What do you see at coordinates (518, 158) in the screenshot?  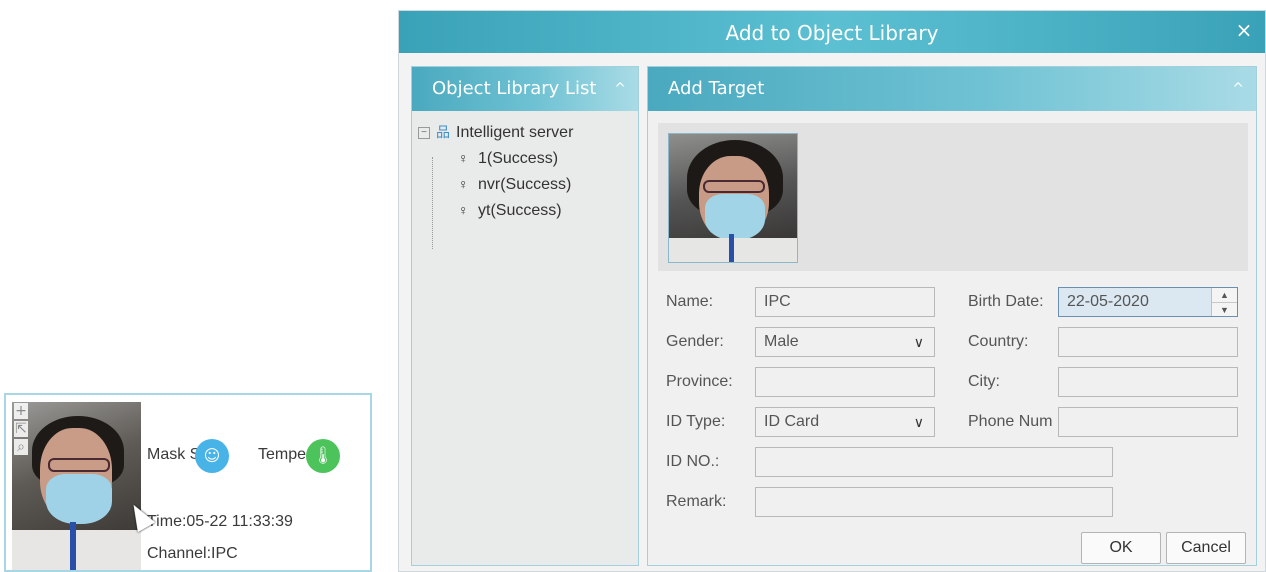 I see `tree-node-label: 1(Success)` at bounding box center [518, 158].